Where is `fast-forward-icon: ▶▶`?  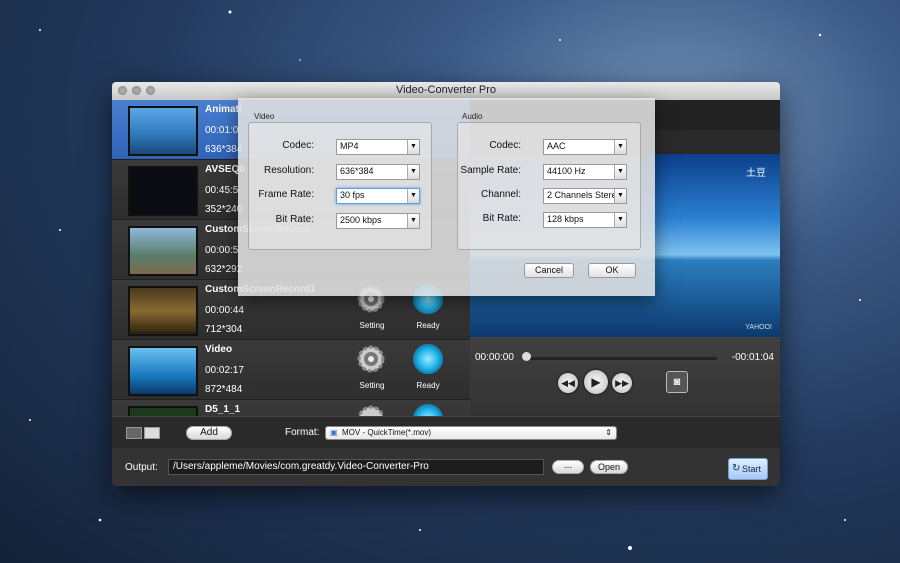
fast-forward-icon: ▶▶ is located at coordinates (622, 383).